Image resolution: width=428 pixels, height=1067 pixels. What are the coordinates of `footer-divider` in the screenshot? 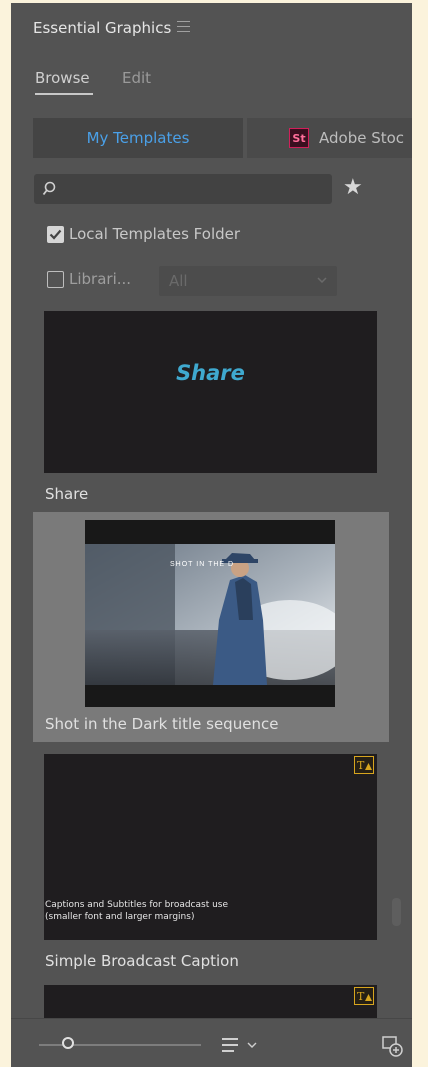 It's located at (211, 1018).